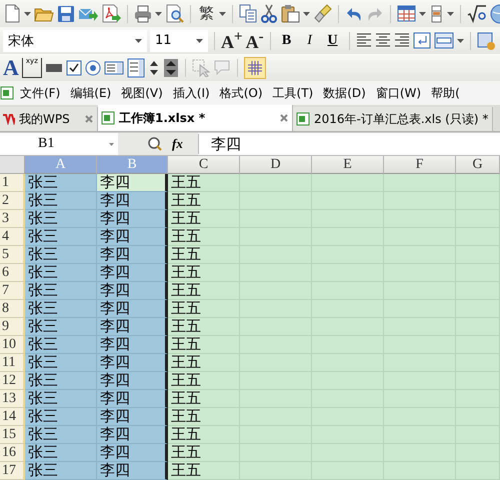  I want to click on menu-item: 文件(F), so click(39, 93).